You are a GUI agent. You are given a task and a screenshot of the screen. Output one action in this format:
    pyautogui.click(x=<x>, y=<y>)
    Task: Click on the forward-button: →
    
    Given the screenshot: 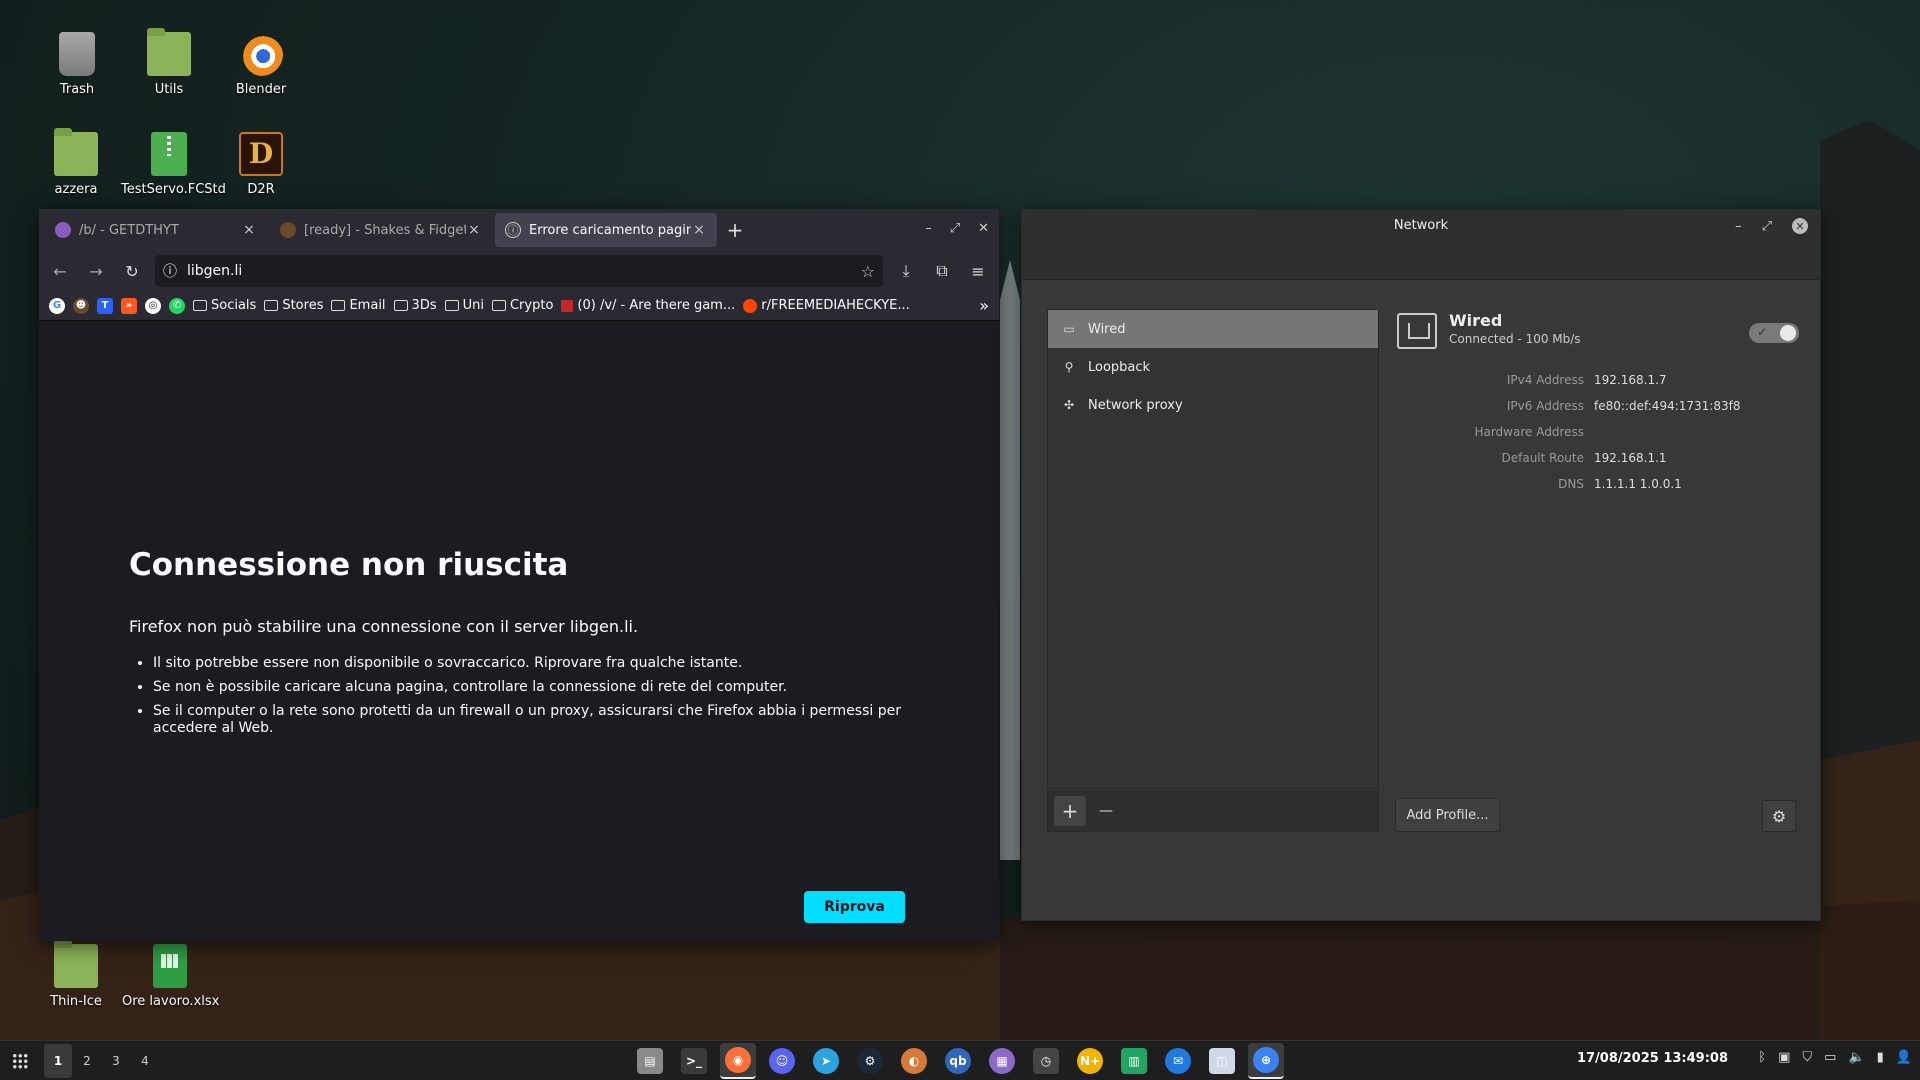 What is the action you would take?
    pyautogui.click(x=96, y=271)
    